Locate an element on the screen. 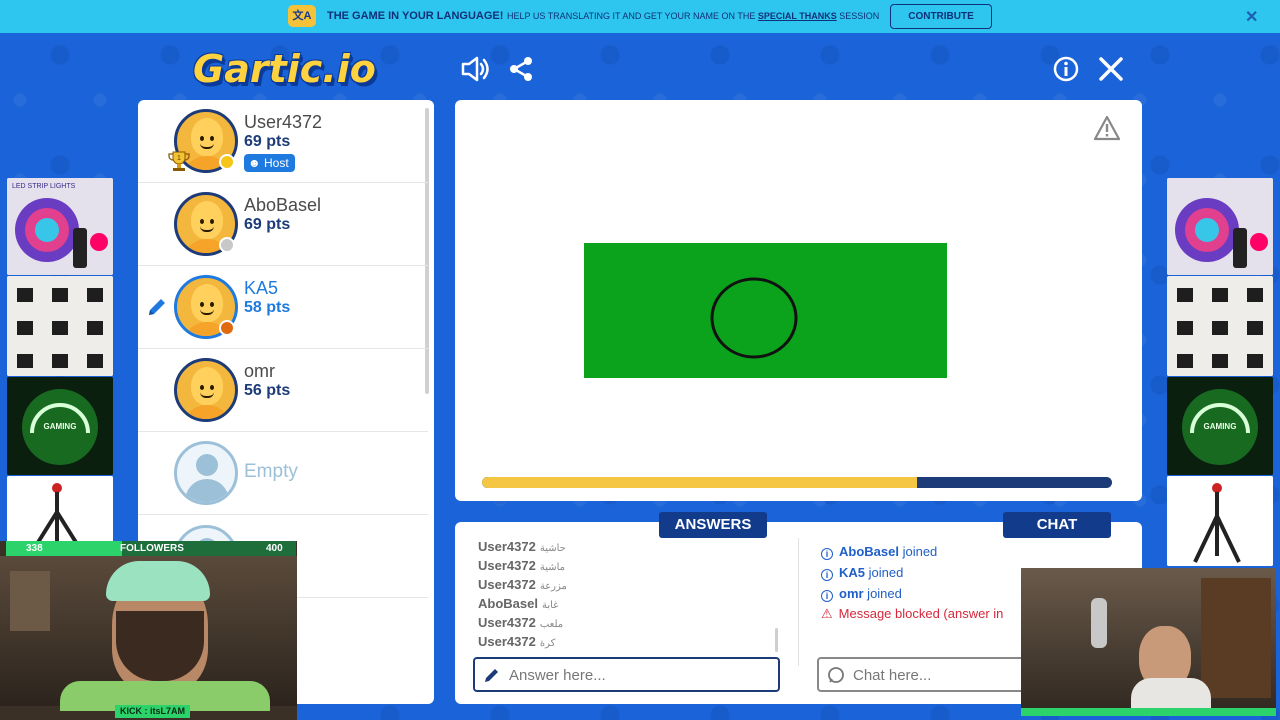 The height and width of the screenshot is (720, 1280). answer-input-box is located at coordinates (626, 674).